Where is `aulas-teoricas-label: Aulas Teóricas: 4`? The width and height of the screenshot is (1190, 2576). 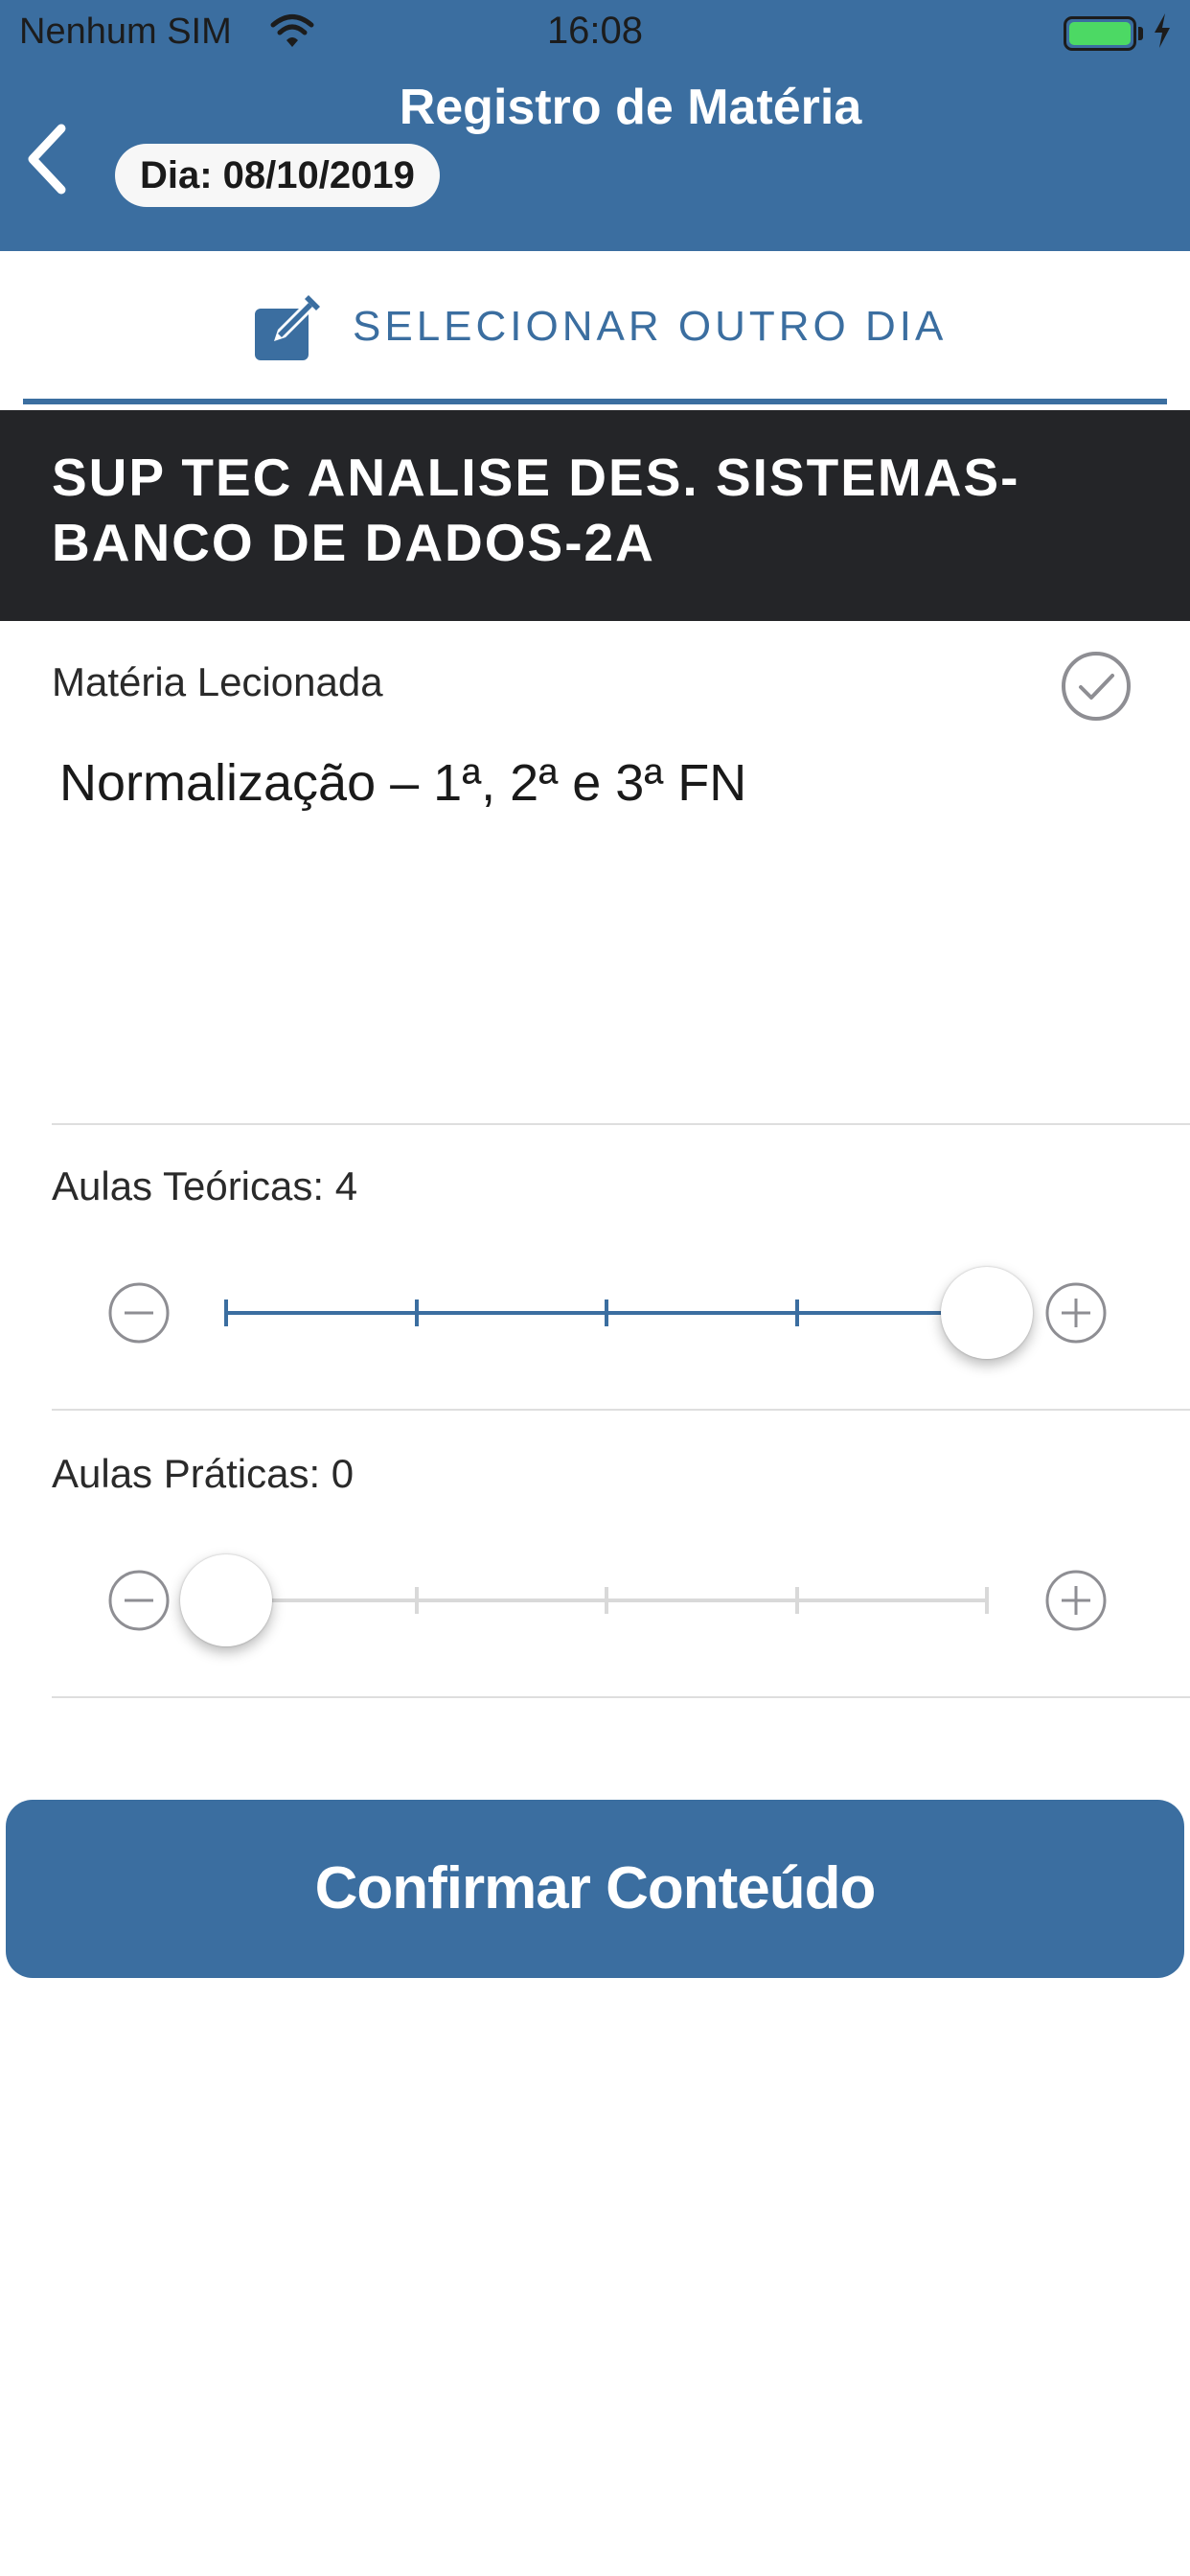
aulas-teoricas-label: Aulas Teóricas: 4 is located at coordinates (205, 1185).